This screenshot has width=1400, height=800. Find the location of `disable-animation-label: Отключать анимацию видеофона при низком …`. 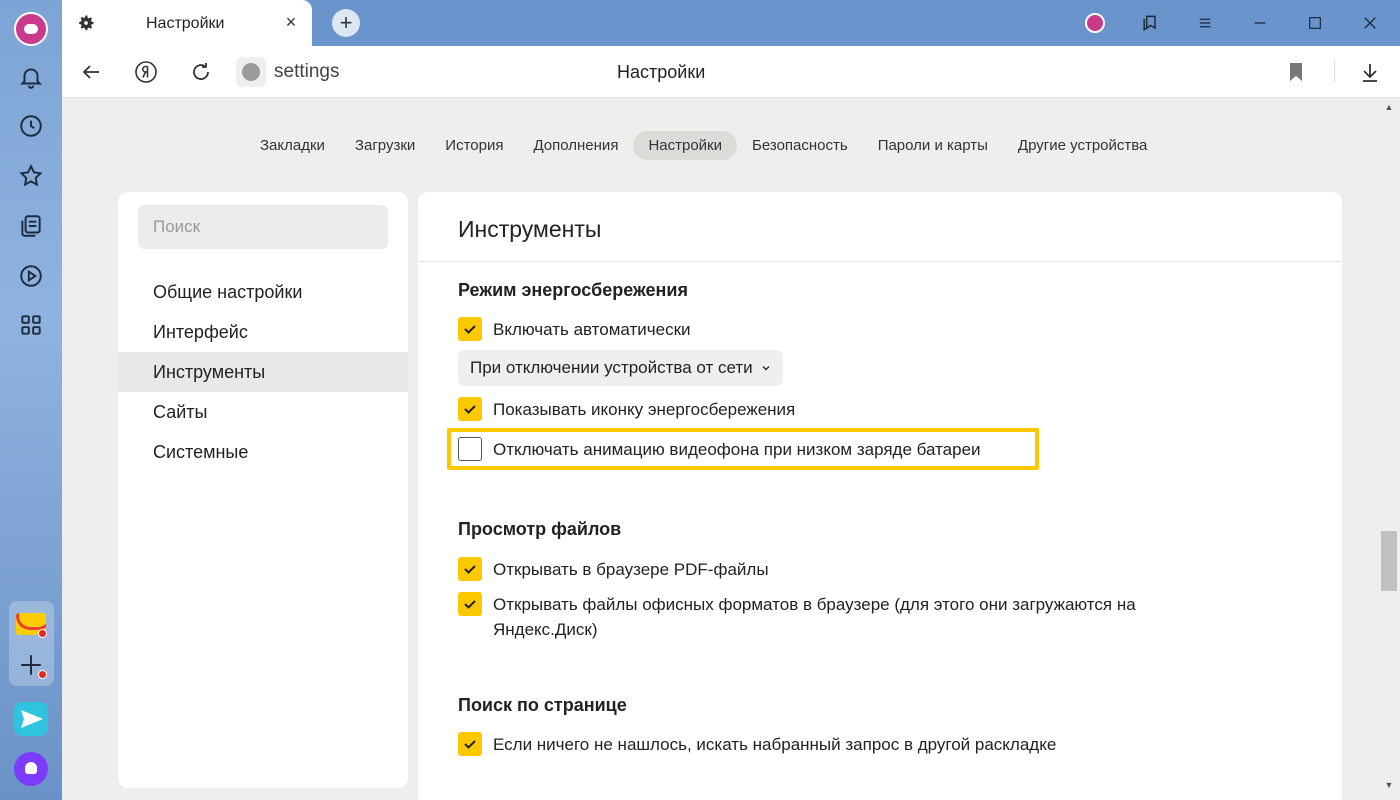

disable-animation-label: Отключать анимацию видеофона при низком … is located at coordinates (737, 449).